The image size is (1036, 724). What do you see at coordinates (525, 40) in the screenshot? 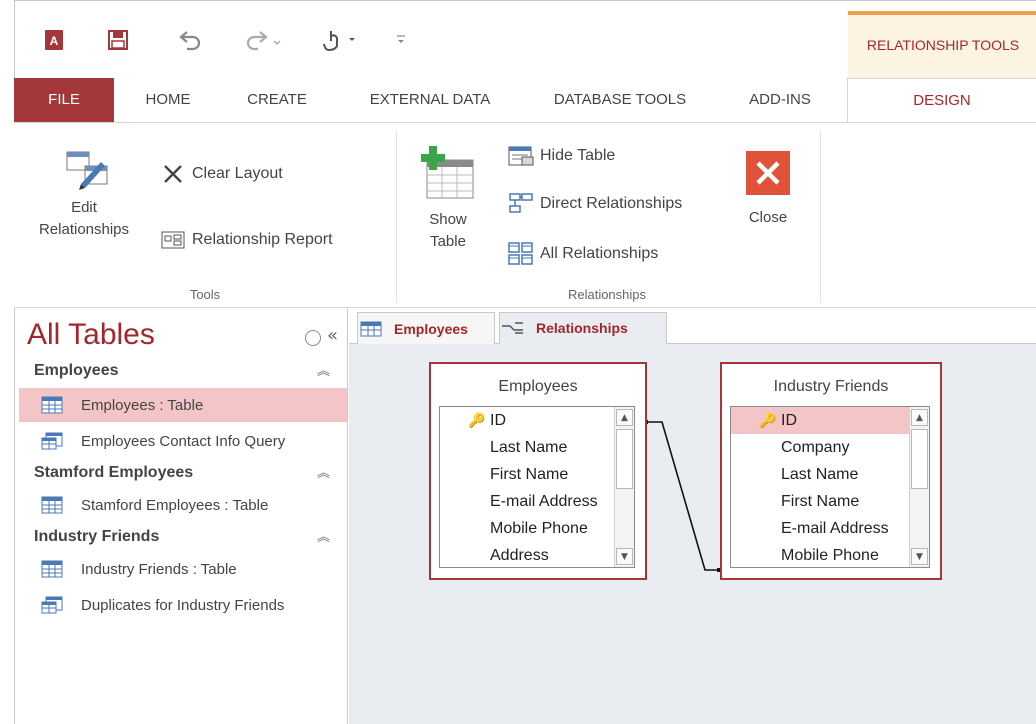
I see `title-bar: A RELATIONSHIP TOOLS` at bounding box center [525, 40].